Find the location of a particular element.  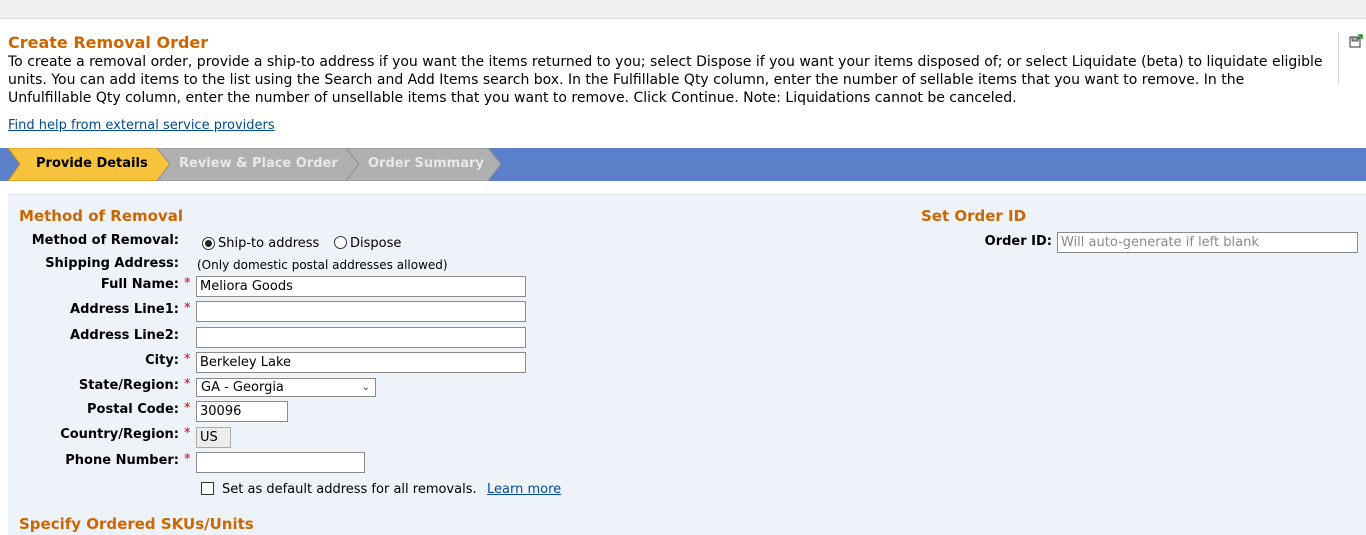

shipping-note: (Only domestic postal addresses allowed) is located at coordinates (322, 265).